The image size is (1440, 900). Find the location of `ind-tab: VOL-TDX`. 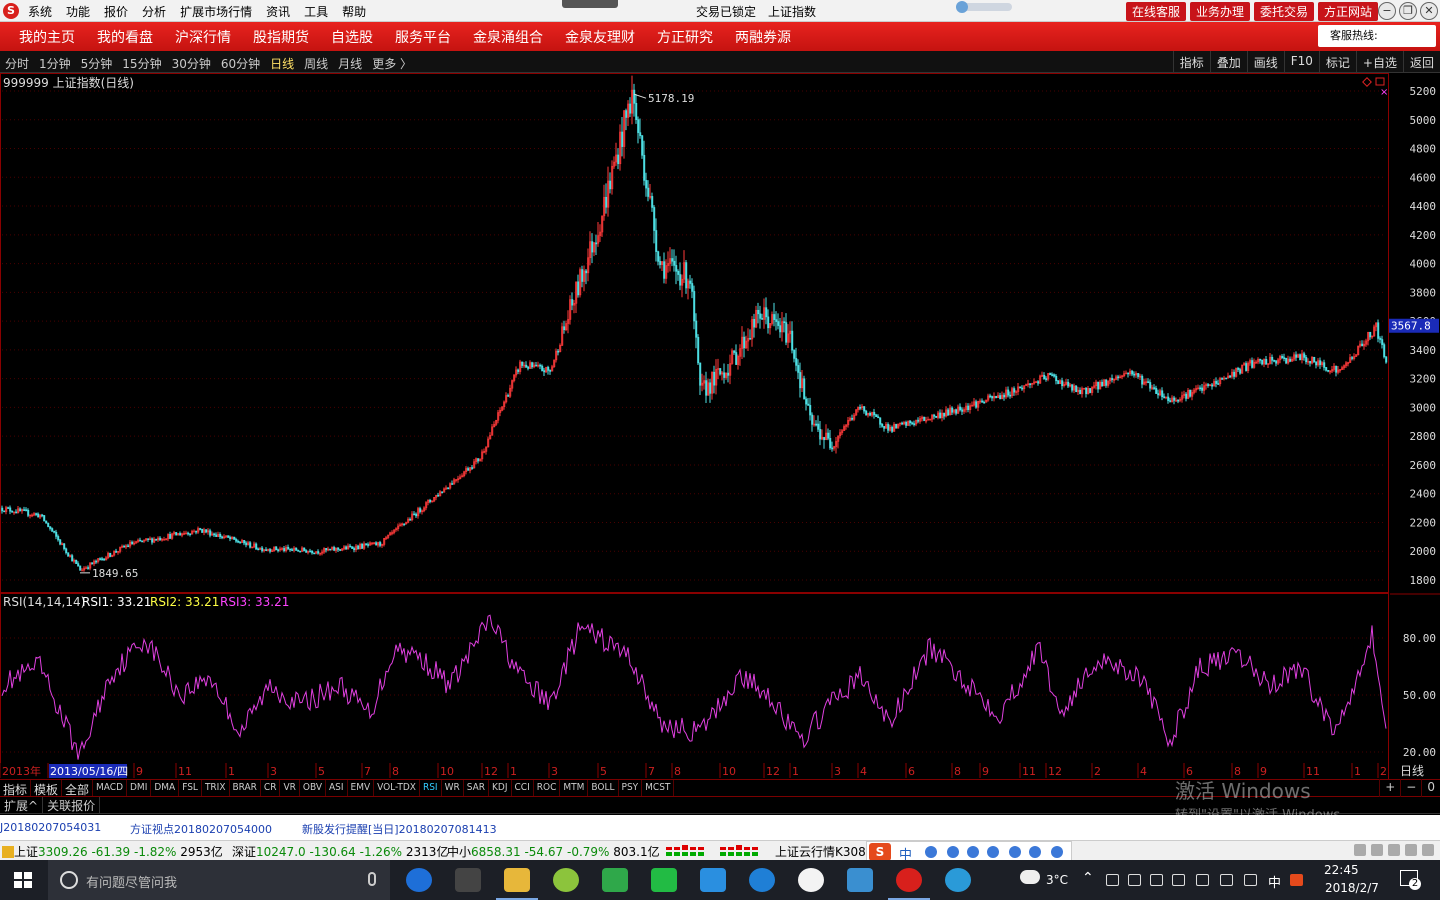

ind-tab: VOL-TDX is located at coordinates (397, 788).